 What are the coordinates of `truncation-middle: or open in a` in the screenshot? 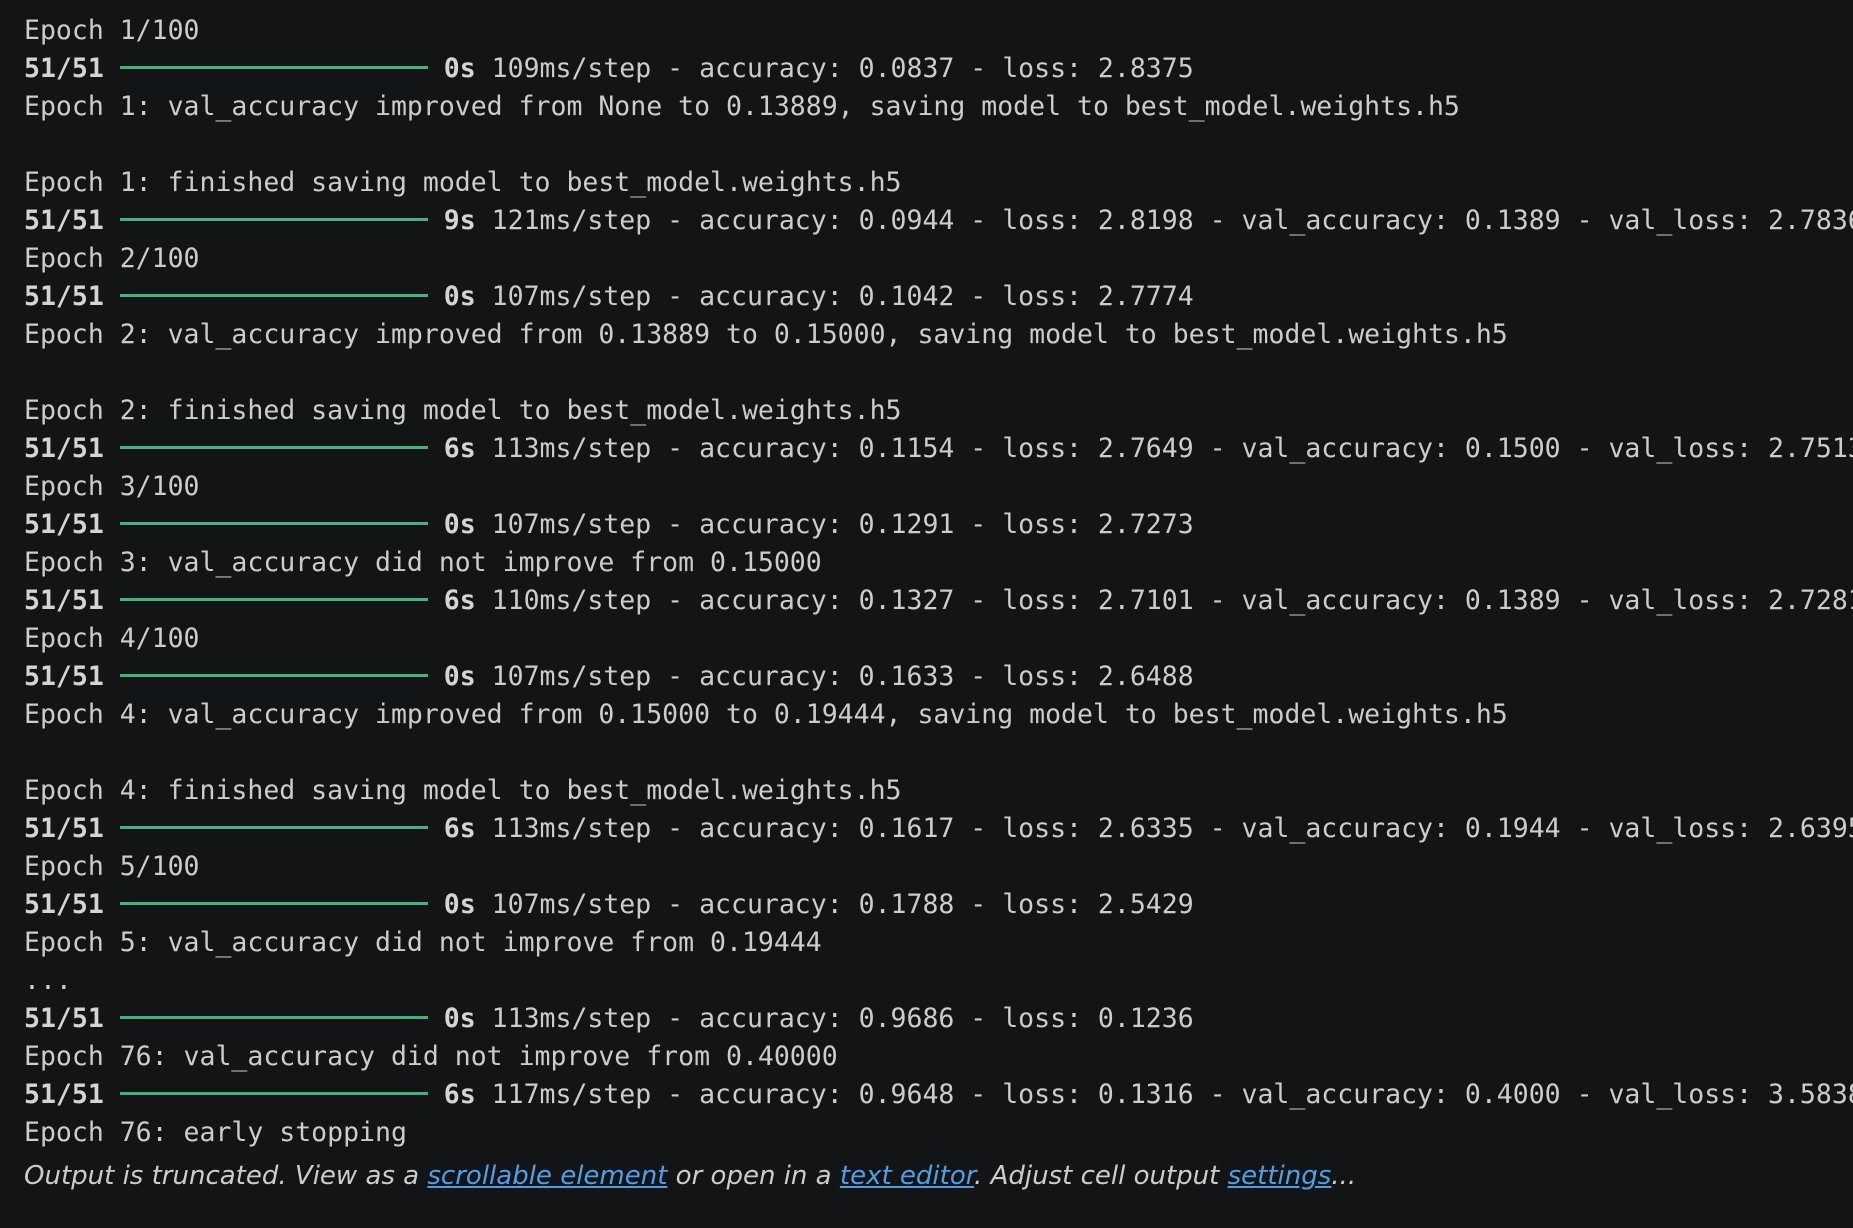 It's located at (753, 1176).